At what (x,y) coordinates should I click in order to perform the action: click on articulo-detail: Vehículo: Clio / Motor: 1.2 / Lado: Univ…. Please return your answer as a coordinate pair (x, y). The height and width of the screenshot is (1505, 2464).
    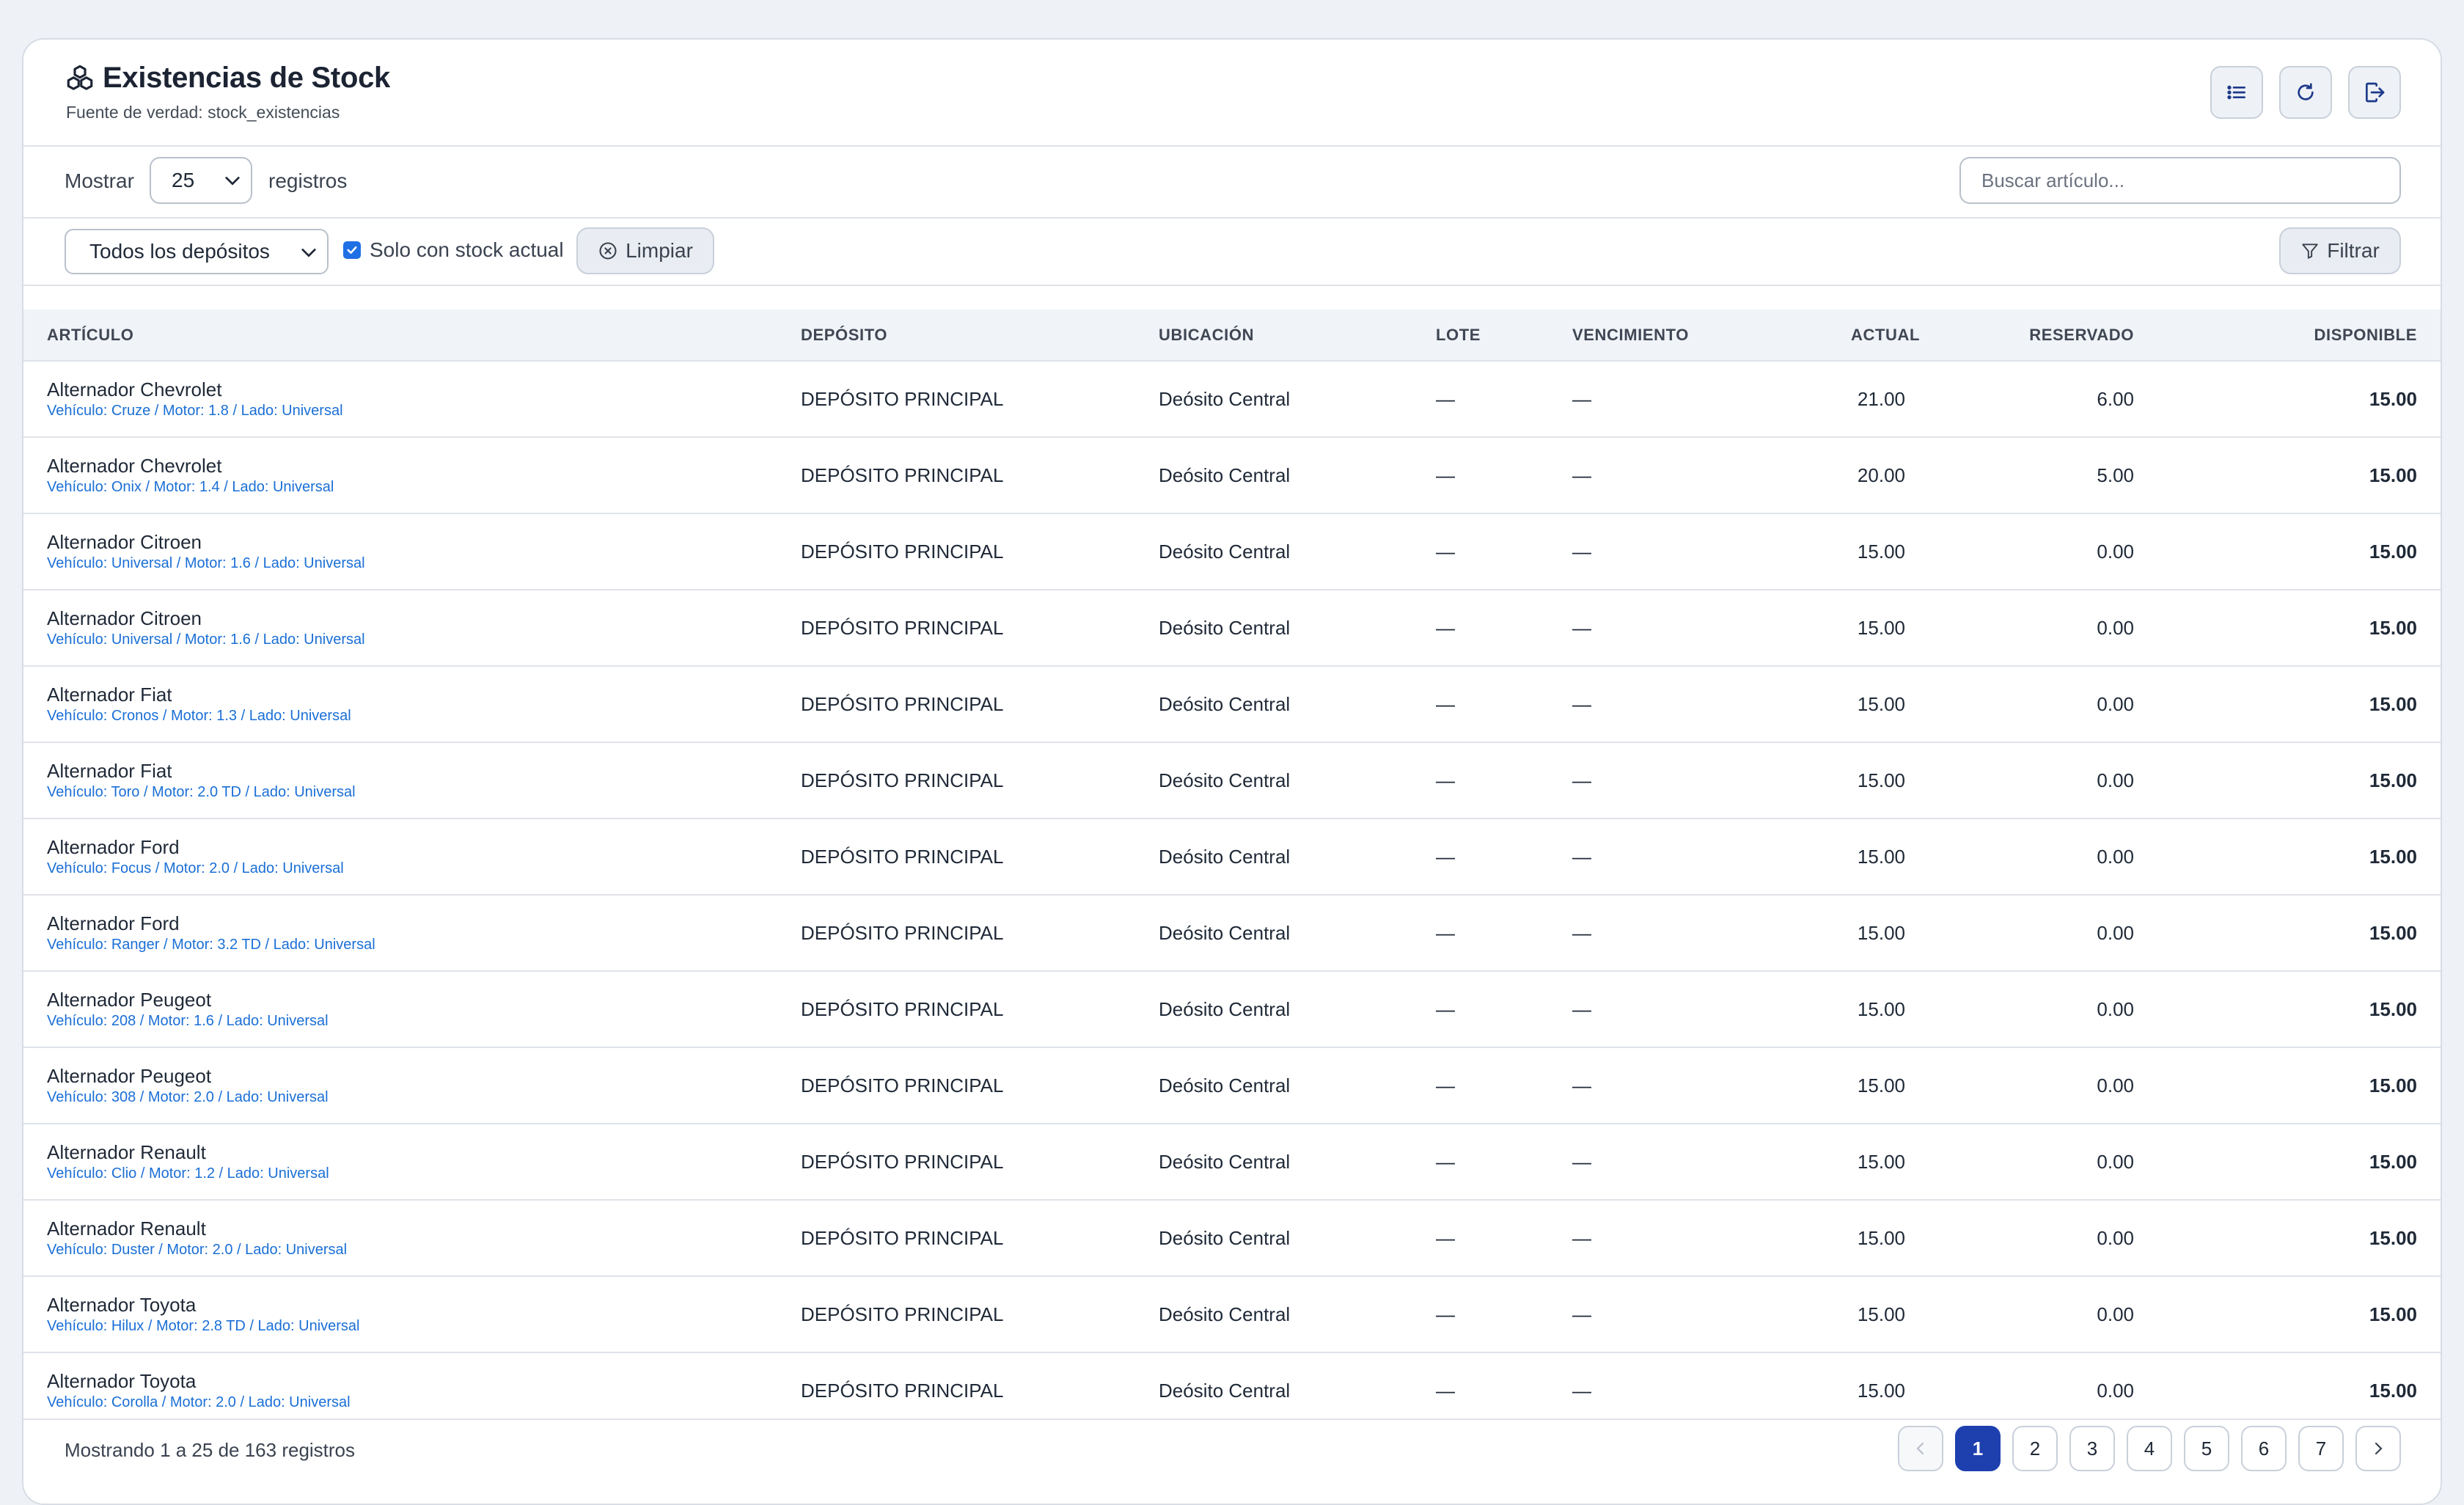
    Looking at the image, I should click on (188, 1173).